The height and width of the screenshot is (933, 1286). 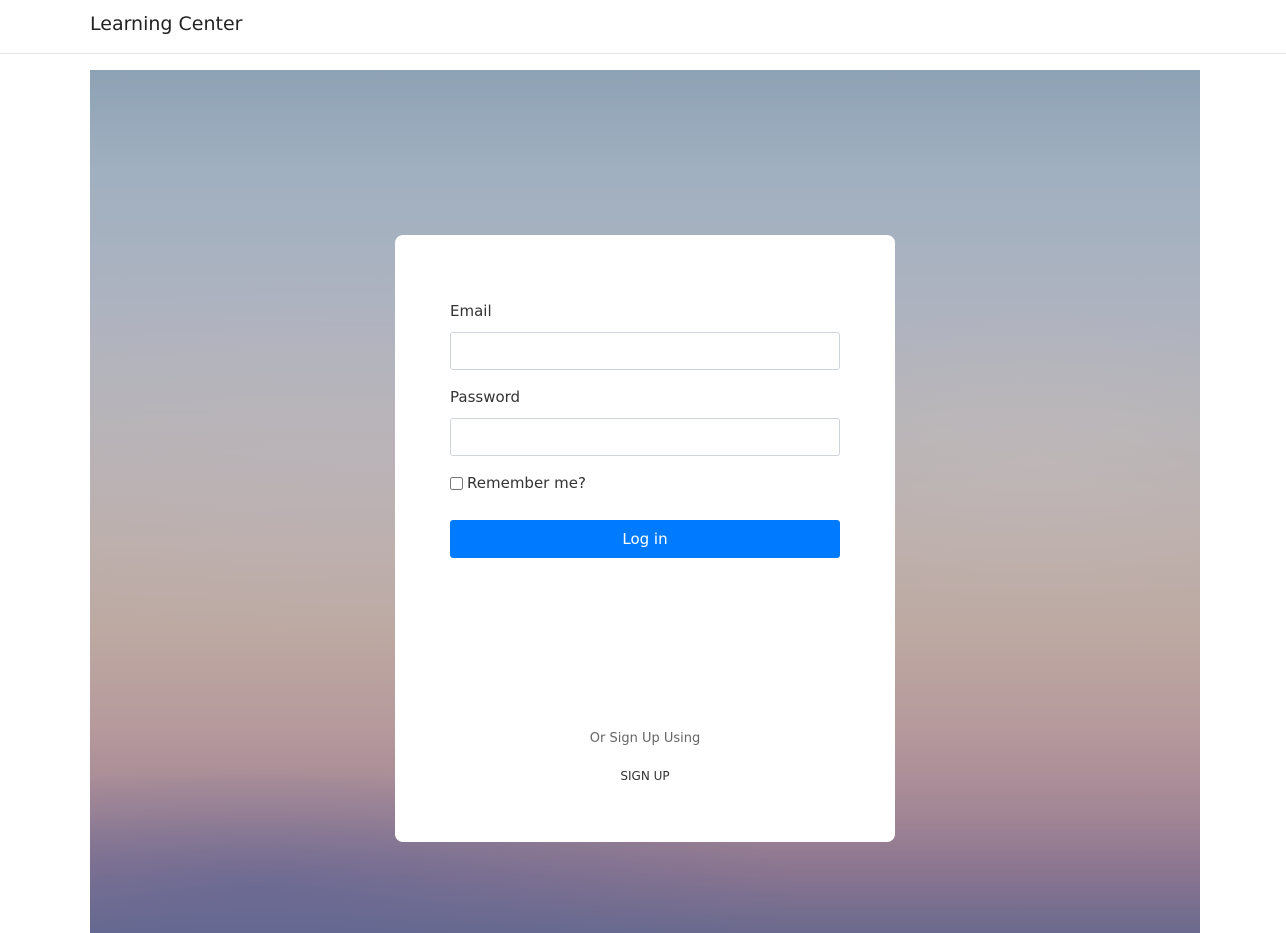 What do you see at coordinates (456, 483) in the screenshot?
I see `remember-me-checkbox` at bounding box center [456, 483].